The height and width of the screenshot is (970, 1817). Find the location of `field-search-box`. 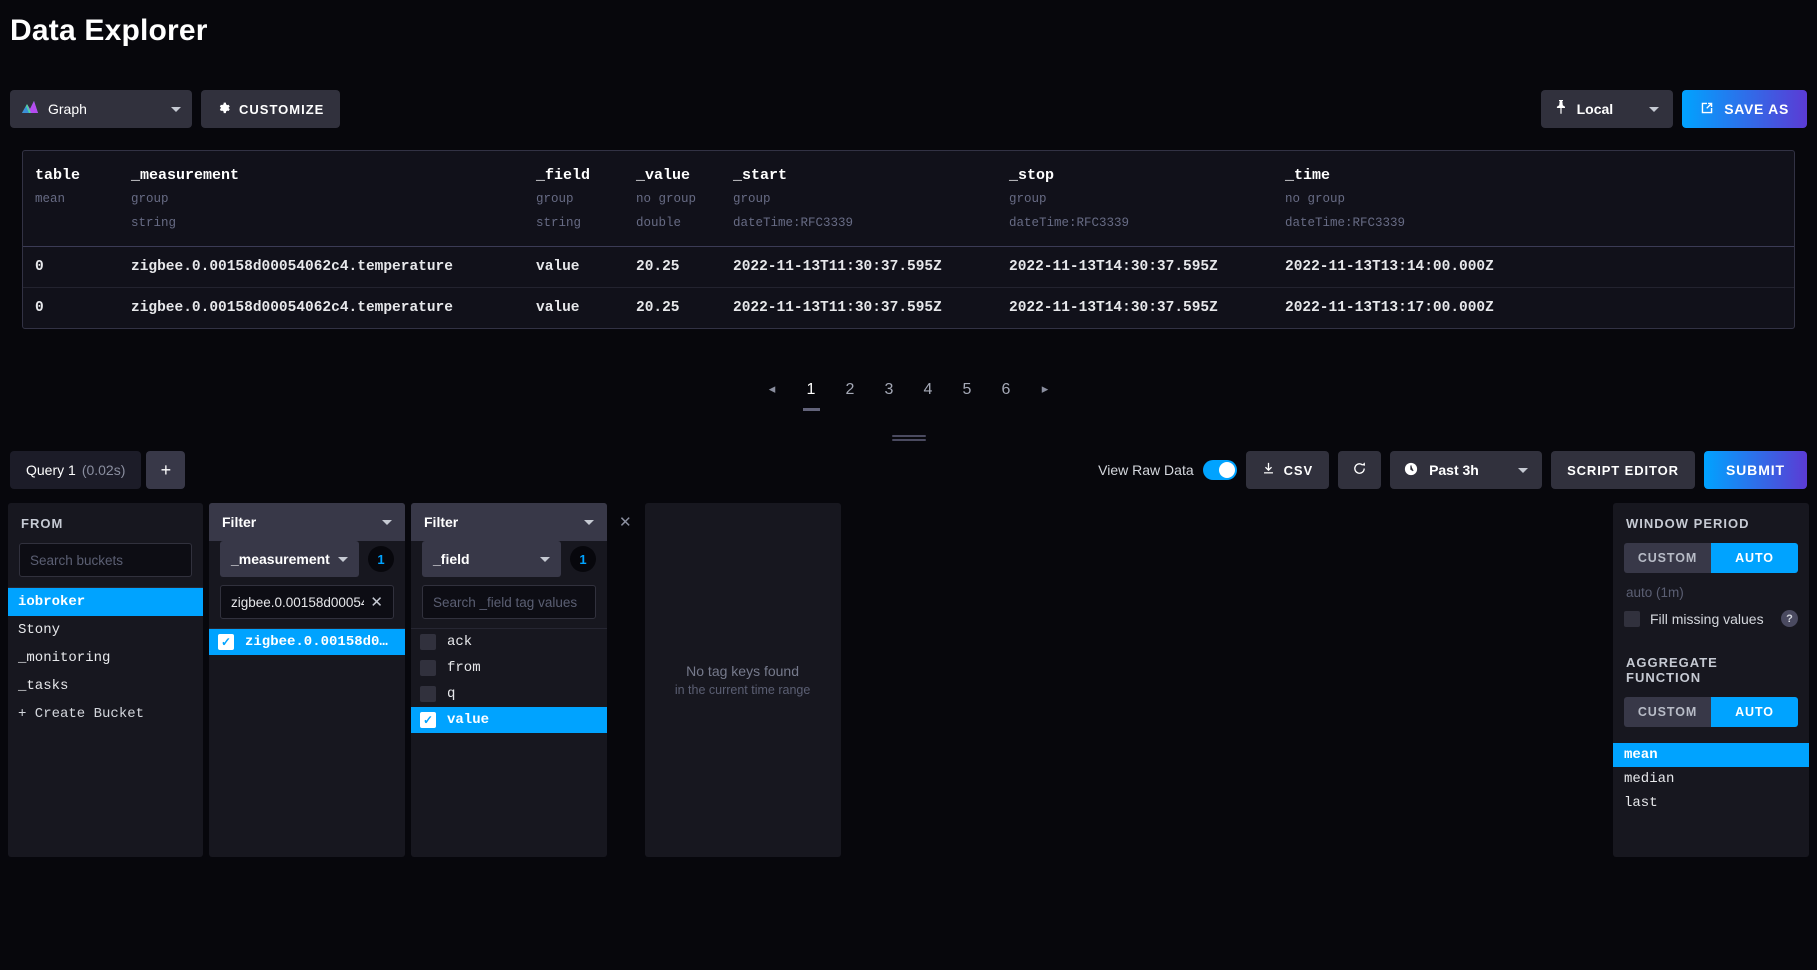

field-search-box is located at coordinates (509, 602).